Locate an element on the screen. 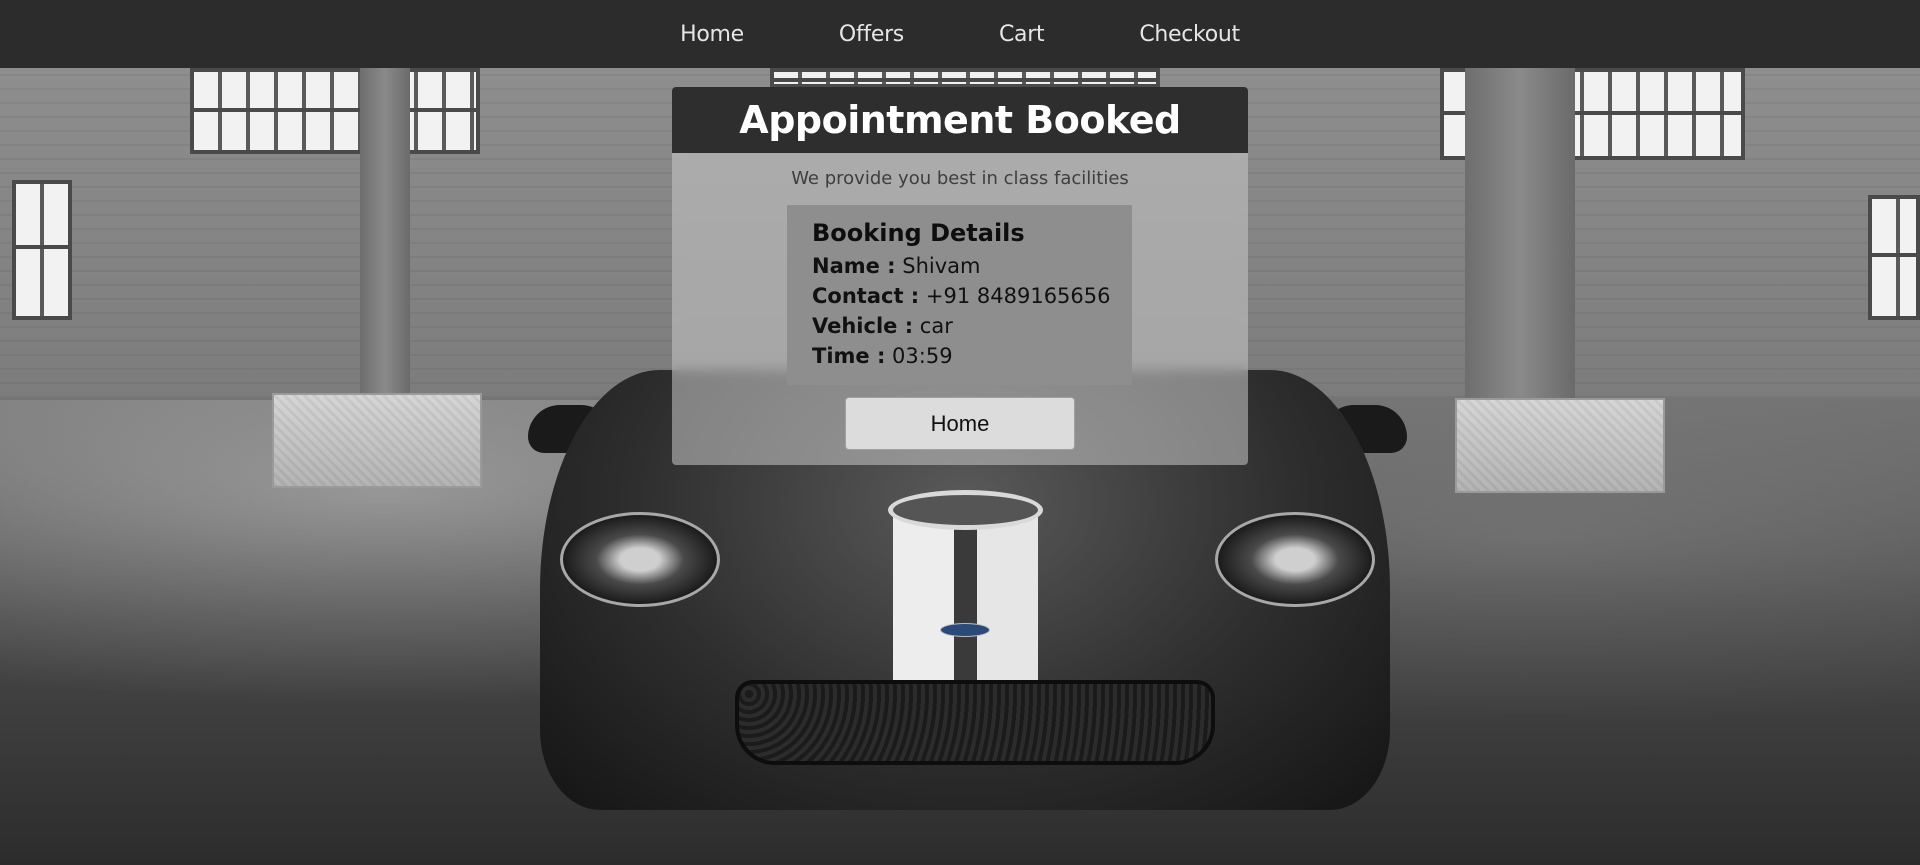  detail-row-name: Name : Shivam is located at coordinates (959, 266).